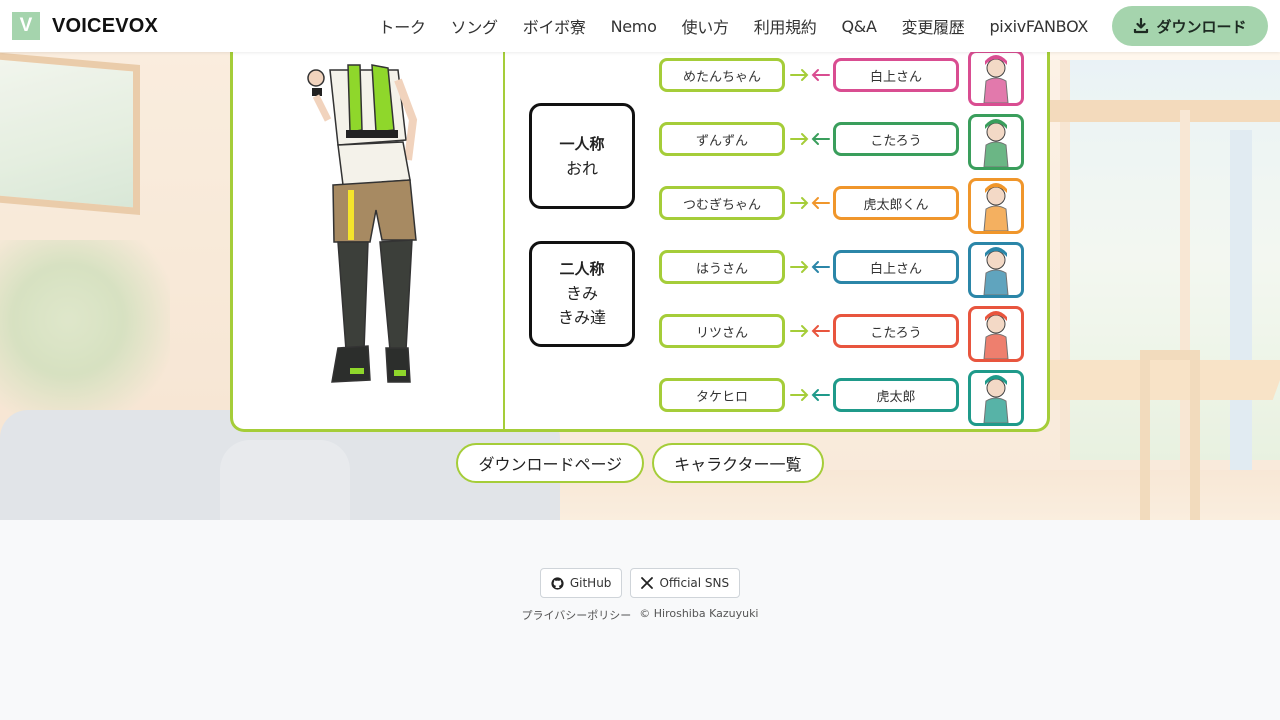 The image size is (1280, 720). I want to click on github-icon, so click(557, 583).